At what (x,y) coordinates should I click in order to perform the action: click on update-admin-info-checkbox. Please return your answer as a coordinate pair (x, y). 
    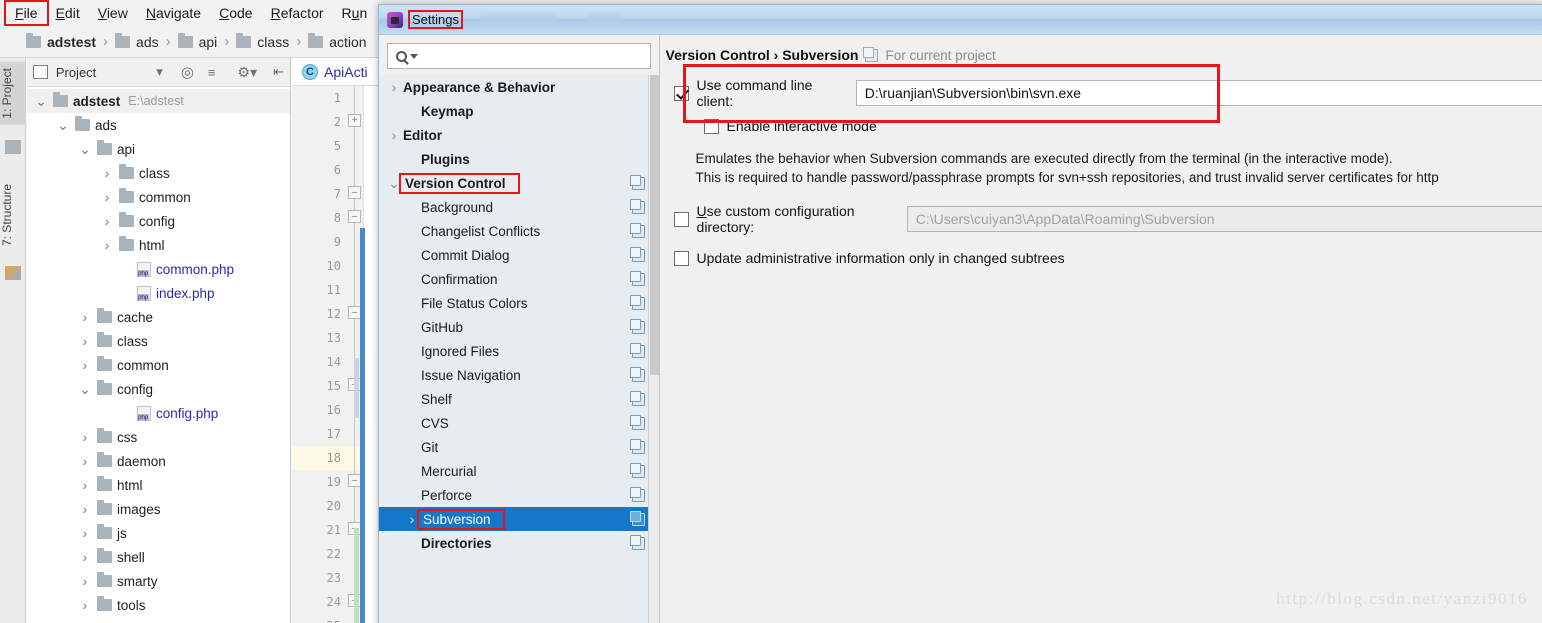
    Looking at the image, I should click on (681, 258).